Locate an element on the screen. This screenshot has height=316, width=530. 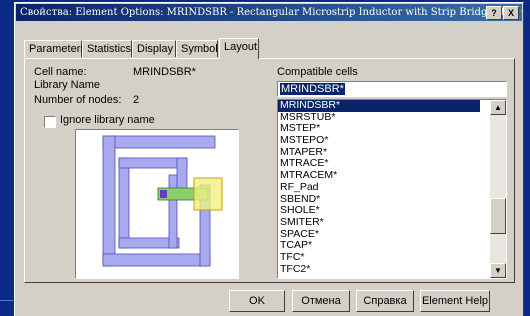
list-item-tfc: TFC* is located at coordinates (392, 257).